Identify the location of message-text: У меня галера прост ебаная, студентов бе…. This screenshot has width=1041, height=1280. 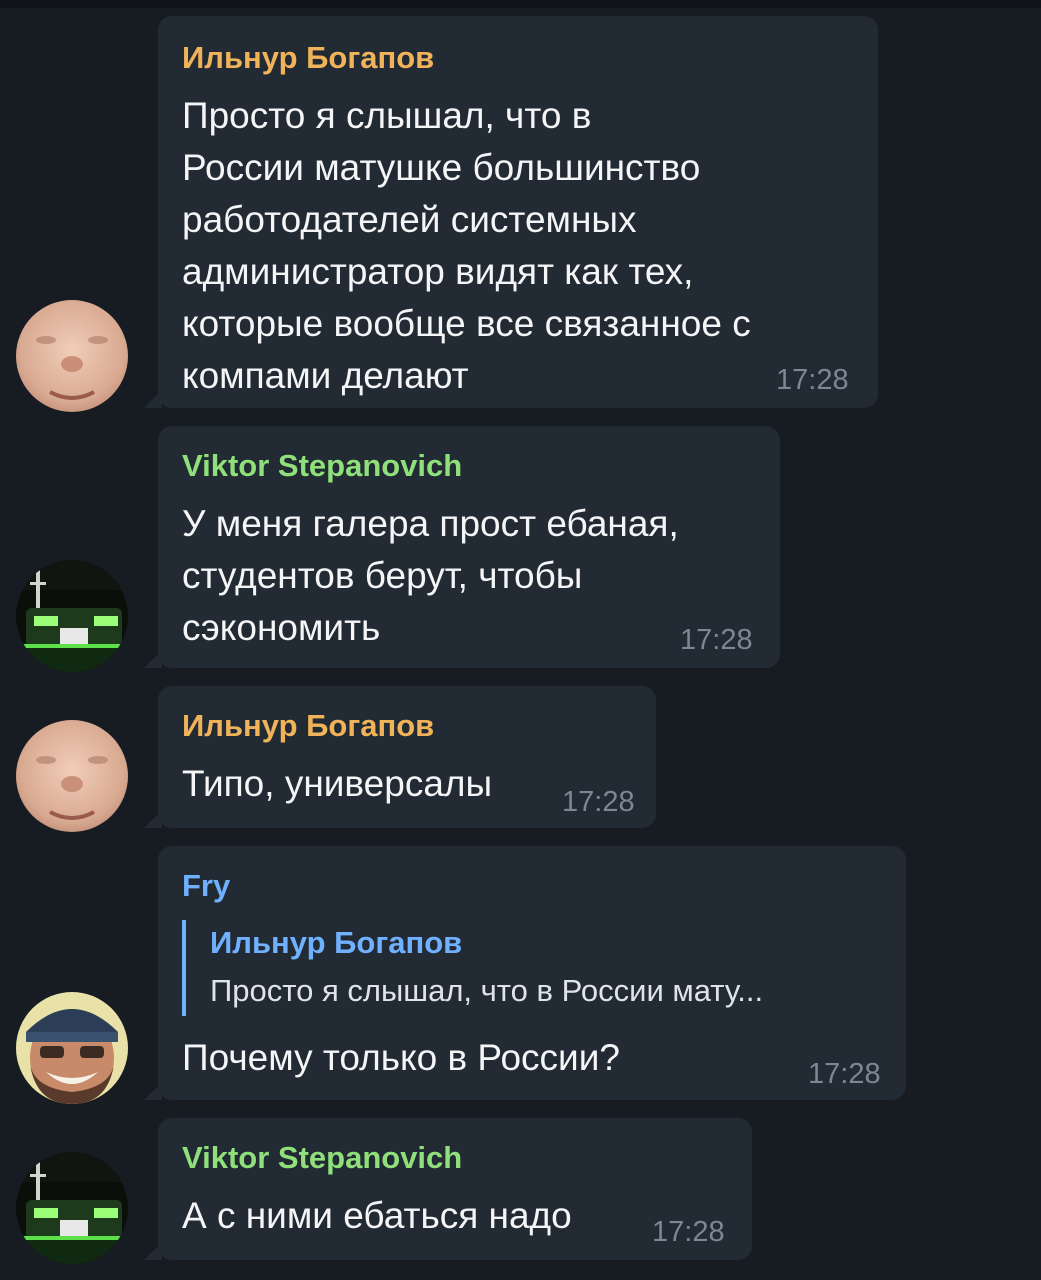
(430, 575).